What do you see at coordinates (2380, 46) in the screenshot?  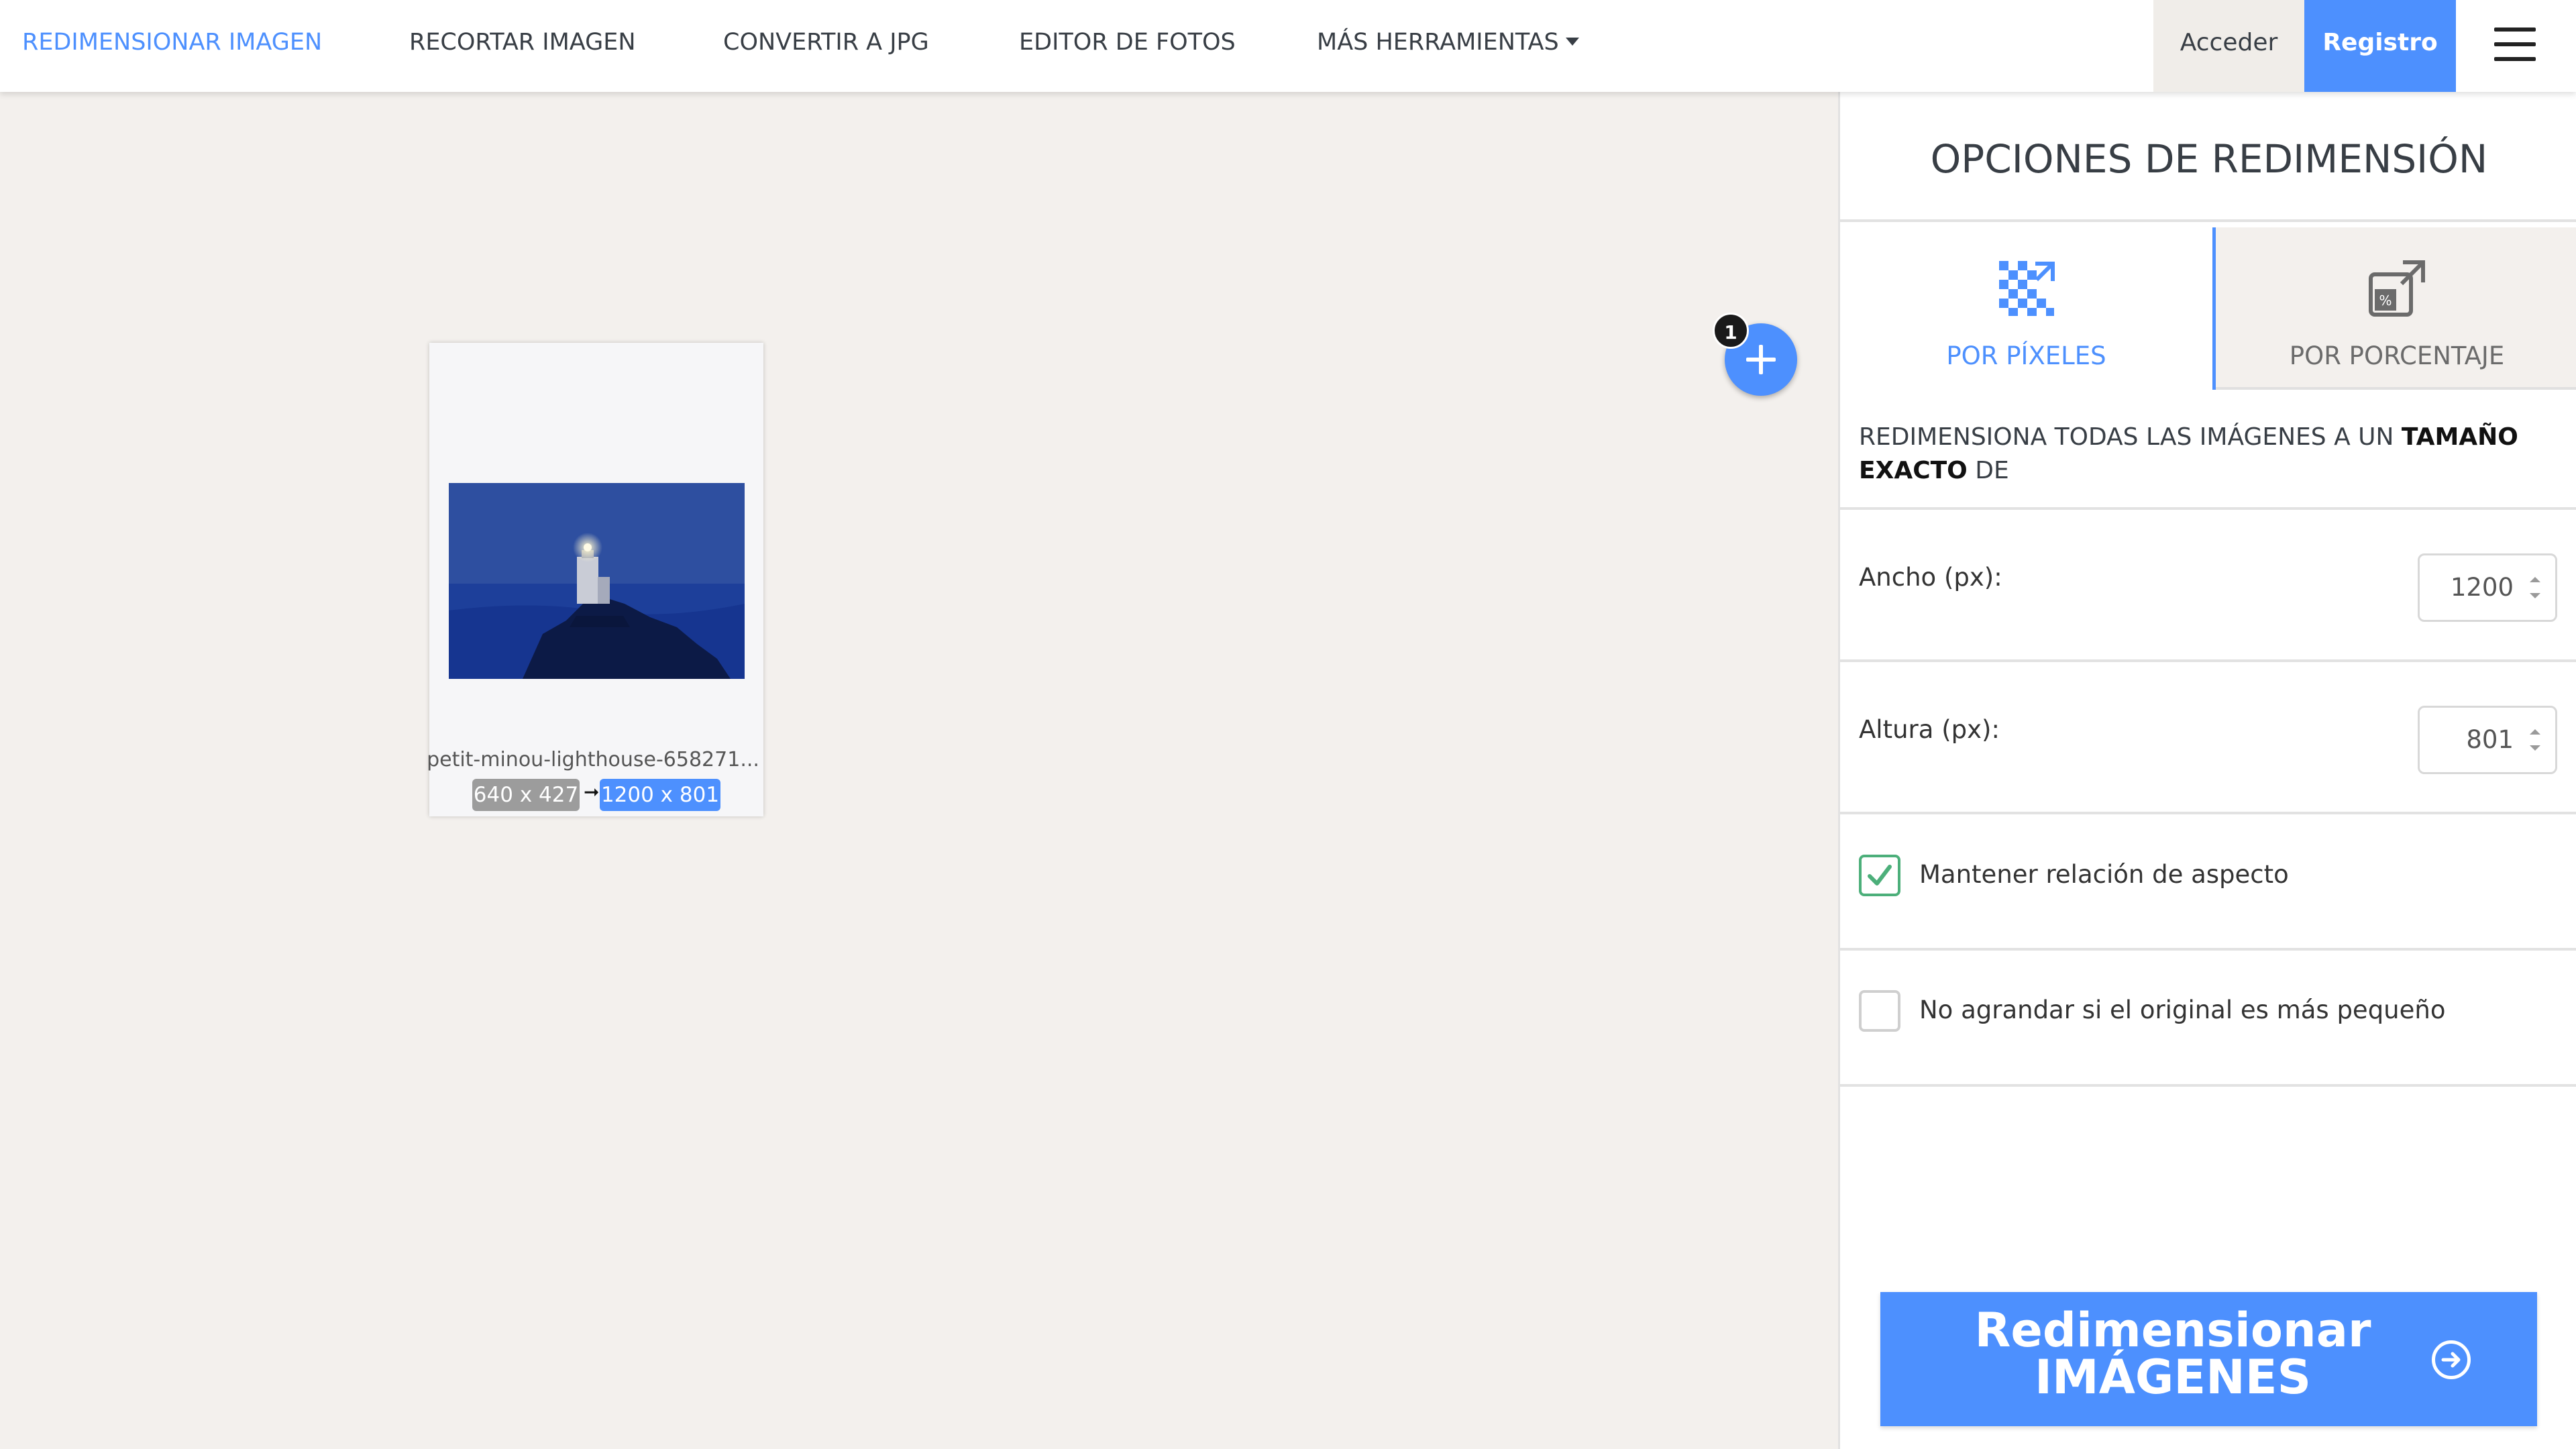 I see `register-button: Registro` at bounding box center [2380, 46].